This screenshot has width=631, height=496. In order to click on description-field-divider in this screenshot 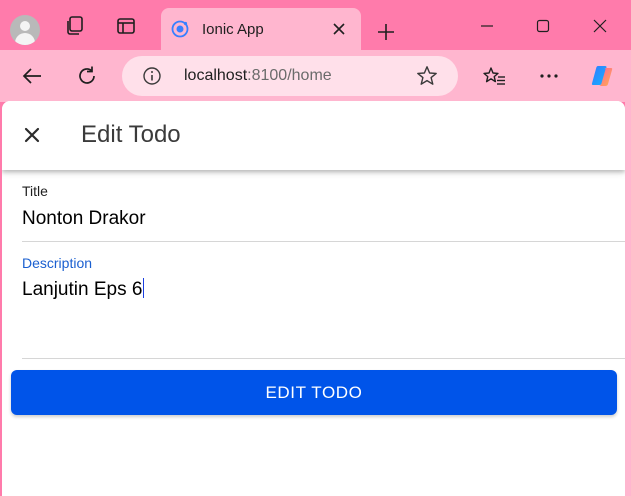, I will do `click(323, 358)`.